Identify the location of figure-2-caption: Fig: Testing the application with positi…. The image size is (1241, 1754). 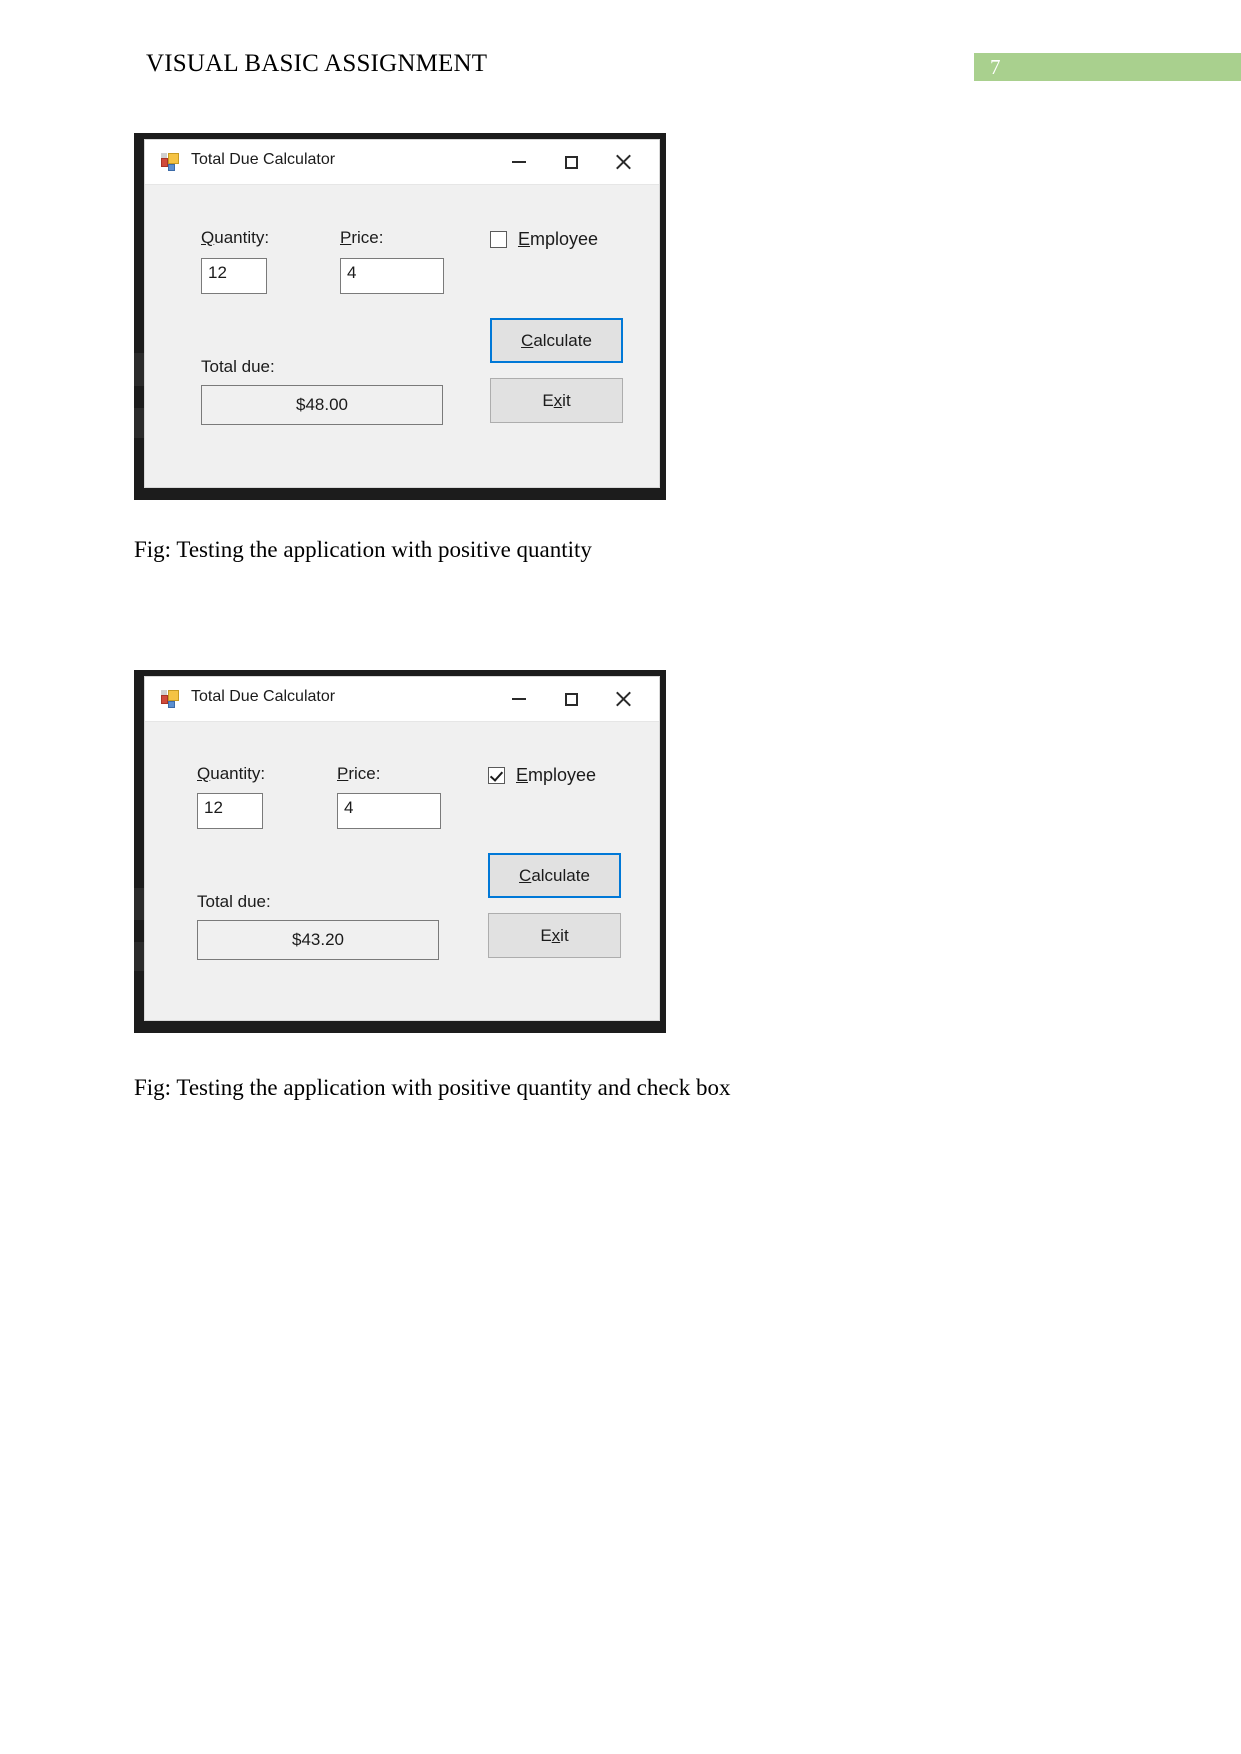
(432, 1087).